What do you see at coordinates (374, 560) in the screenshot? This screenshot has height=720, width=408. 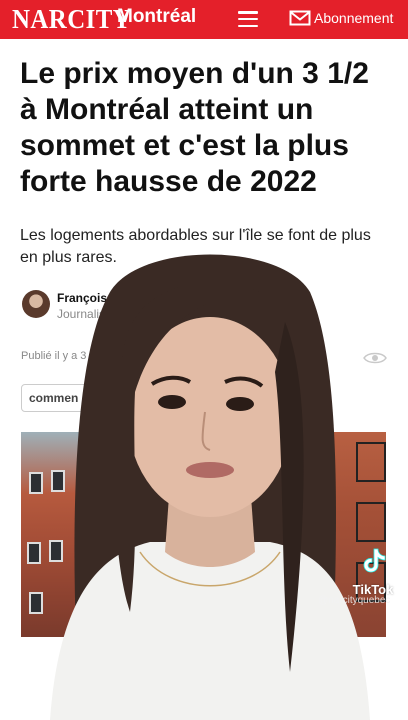 I see `tiktok-note-icon` at bounding box center [374, 560].